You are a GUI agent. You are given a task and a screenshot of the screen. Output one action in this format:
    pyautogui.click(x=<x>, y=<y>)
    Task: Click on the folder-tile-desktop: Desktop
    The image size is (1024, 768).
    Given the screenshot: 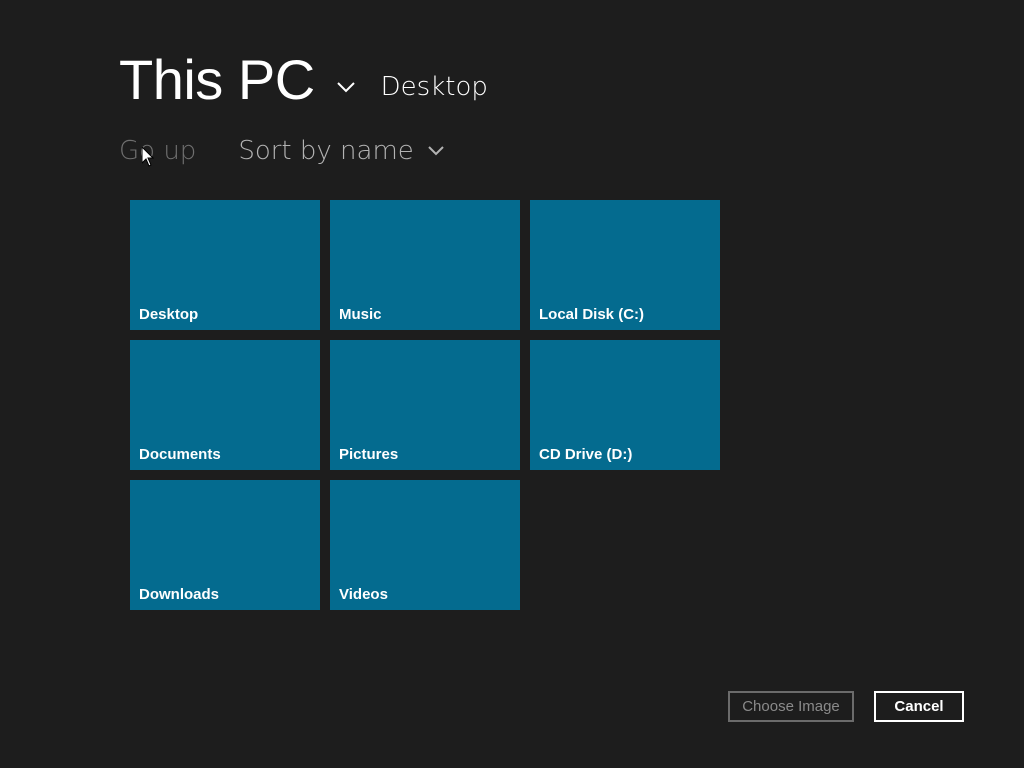 What is the action you would take?
    pyautogui.click(x=225, y=265)
    